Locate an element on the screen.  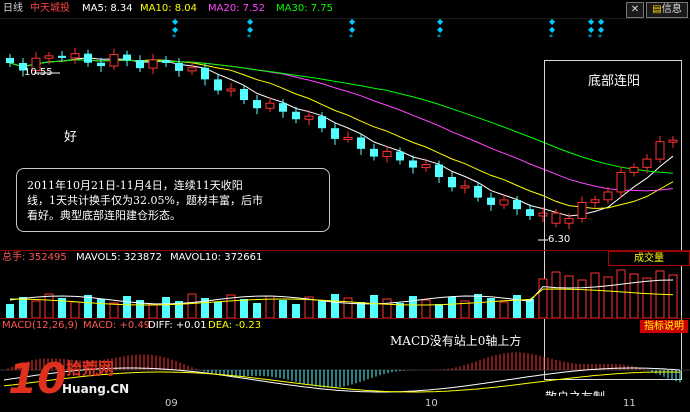
ma20-label: MA20: 7.52 is located at coordinates (237, 8).